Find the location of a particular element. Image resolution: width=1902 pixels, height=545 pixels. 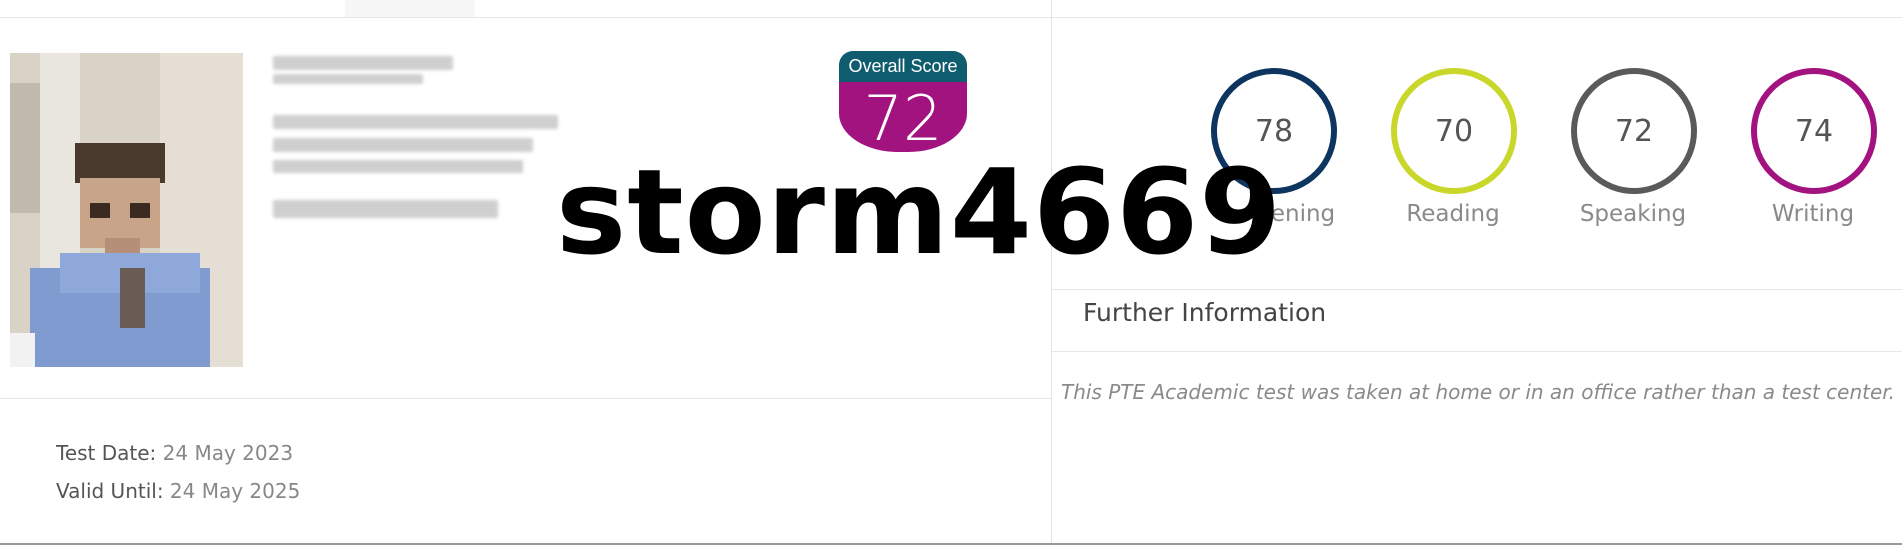

skill-speaking: 72 Speaking is located at coordinates (1633, 153).